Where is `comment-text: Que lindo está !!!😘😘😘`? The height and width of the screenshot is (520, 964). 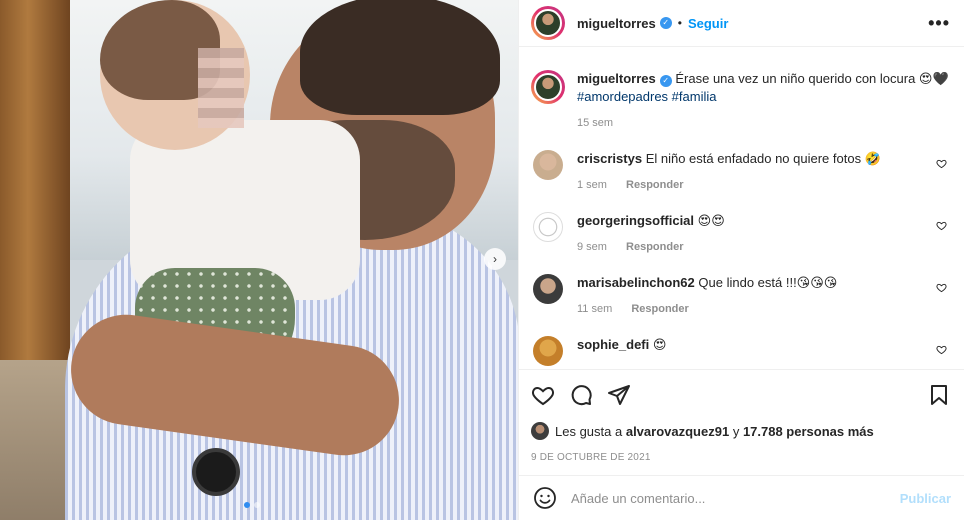
comment-text: Que lindo está !!!😘😘😘 is located at coordinates (768, 282).